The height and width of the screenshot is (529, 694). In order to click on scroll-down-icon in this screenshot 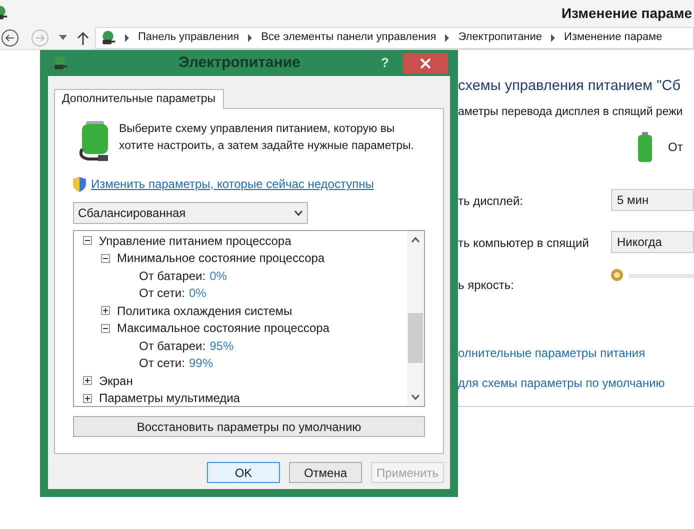, I will do `click(415, 397)`.